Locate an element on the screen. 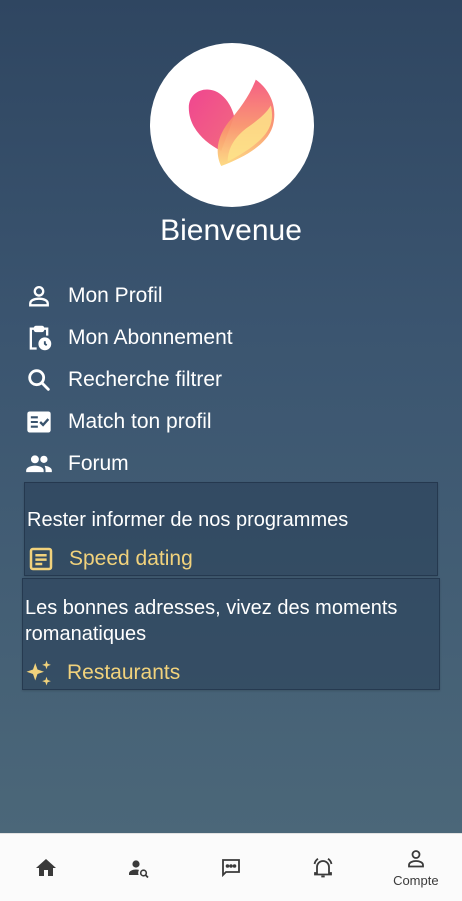  nav-account: Compte is located at coordinates (416, 867).